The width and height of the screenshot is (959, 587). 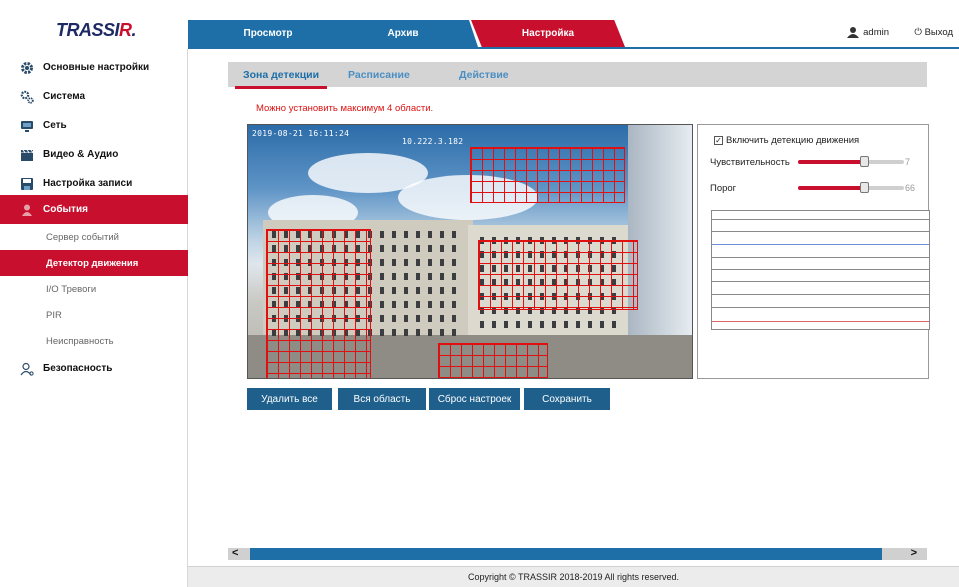 What do you see at coordinates (793, 140) in the screenshot?
I see `enable-motion-label: Включить детекцию движения` at bounding box center [793, 140].